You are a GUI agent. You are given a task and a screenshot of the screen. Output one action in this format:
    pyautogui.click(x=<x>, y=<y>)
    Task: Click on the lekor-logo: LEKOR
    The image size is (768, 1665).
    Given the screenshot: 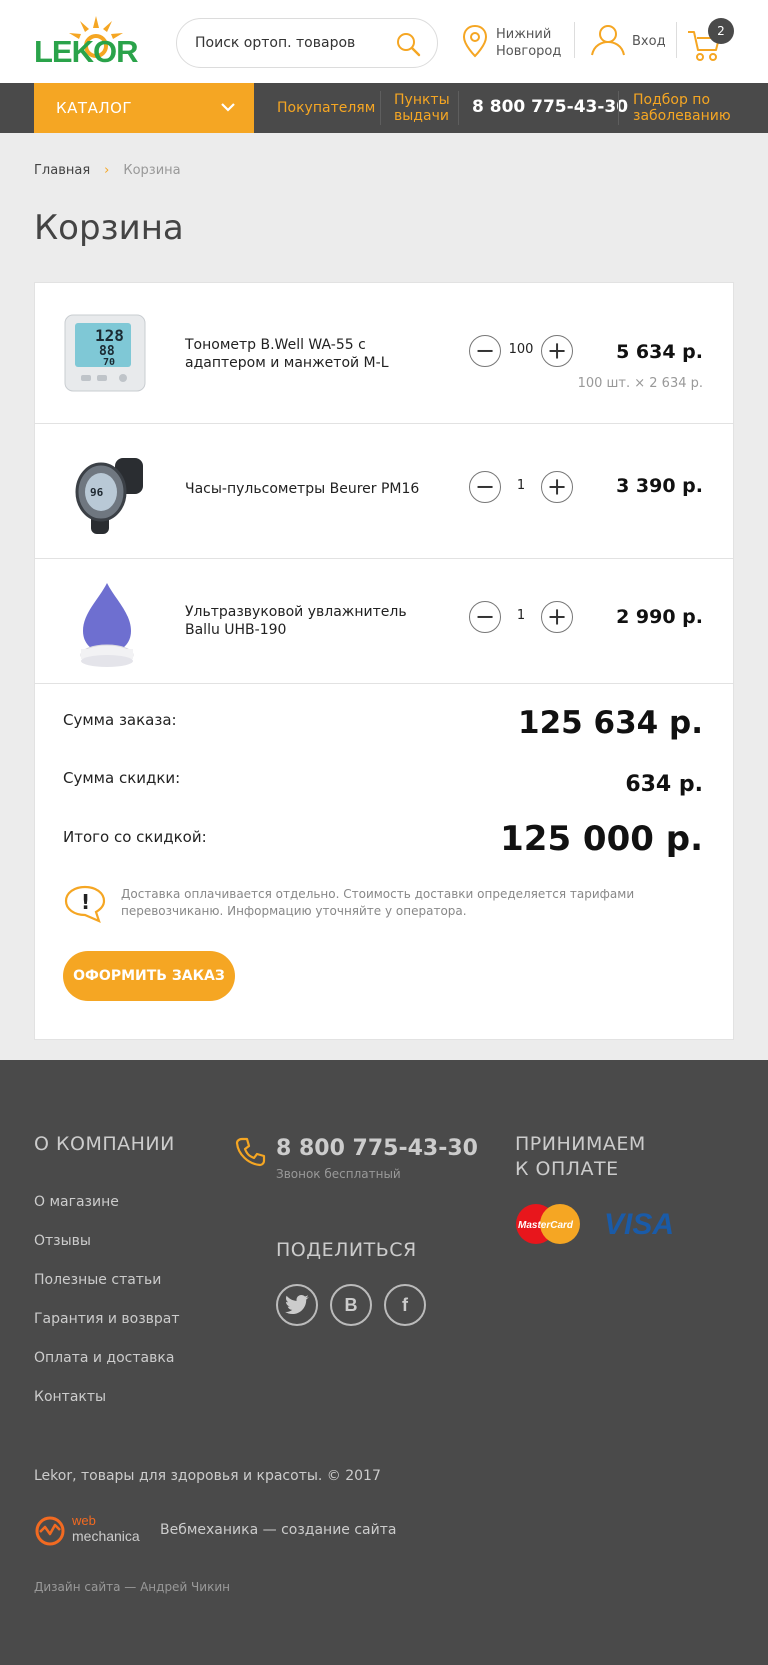 What is the action you would take?
    pyautogui.click(x=94, y=41)
    